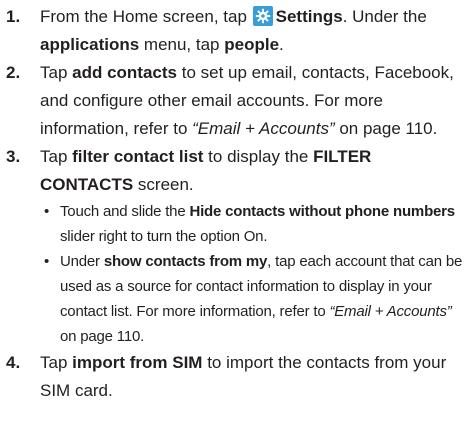 The height and width of the screenshot is (446, 472). What do you see at coordinates (124, 72) in the screenshot?
I see `add-contacts-label: add contacts` at bounding box center [124, 72].